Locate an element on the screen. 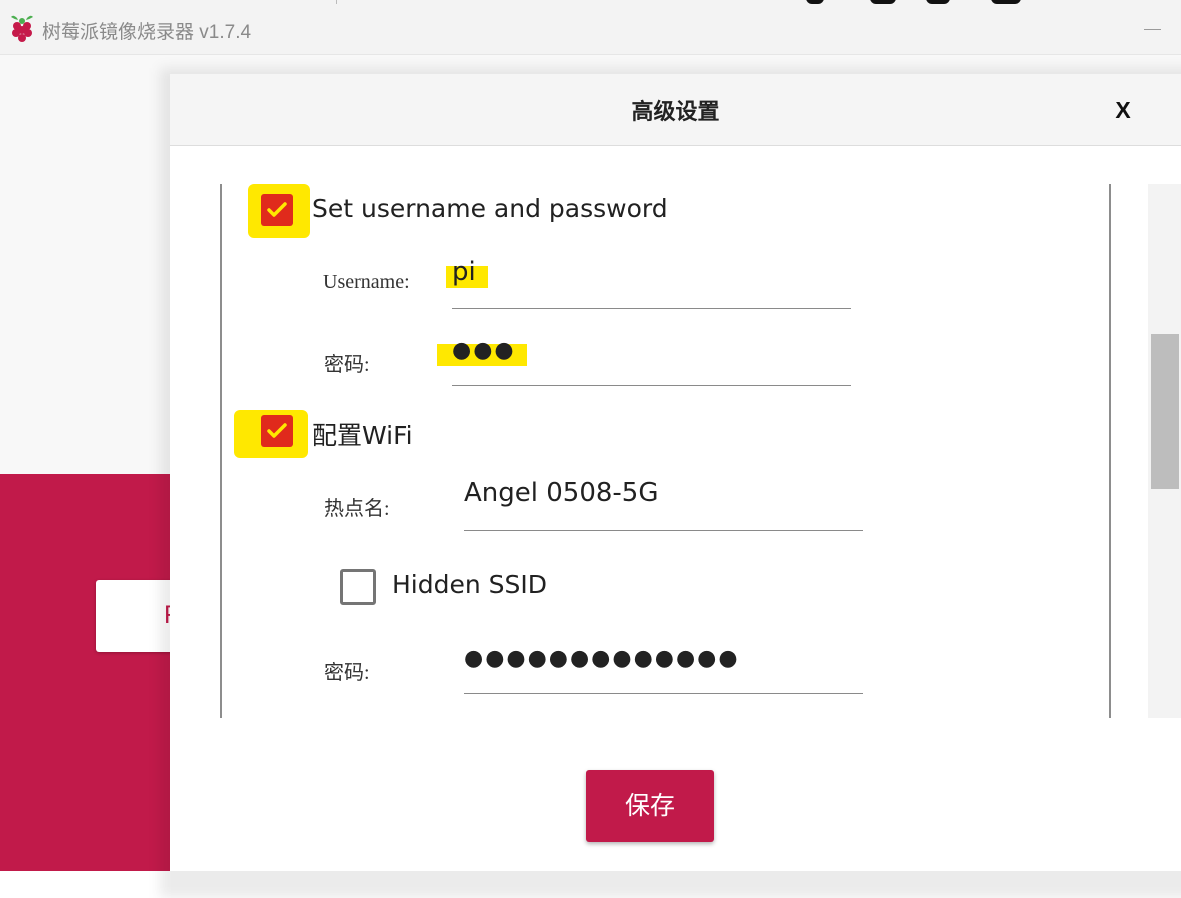 Image resolution: width=1181 pixels, height=898 pixels. minimize-icon is located at coordinates (1152, 29).